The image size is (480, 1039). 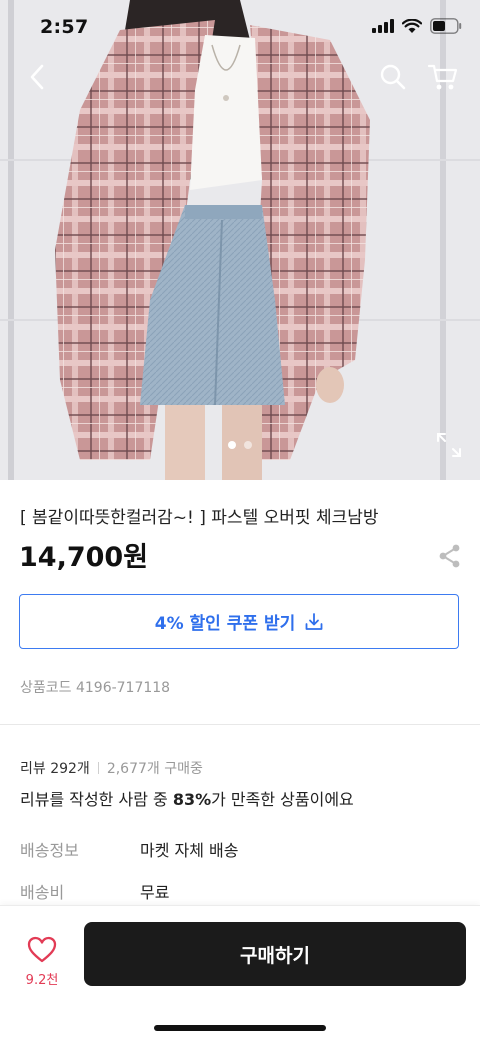 I want to click on buyer-count: 2,677개 구매중, so click(x=154, y=769).